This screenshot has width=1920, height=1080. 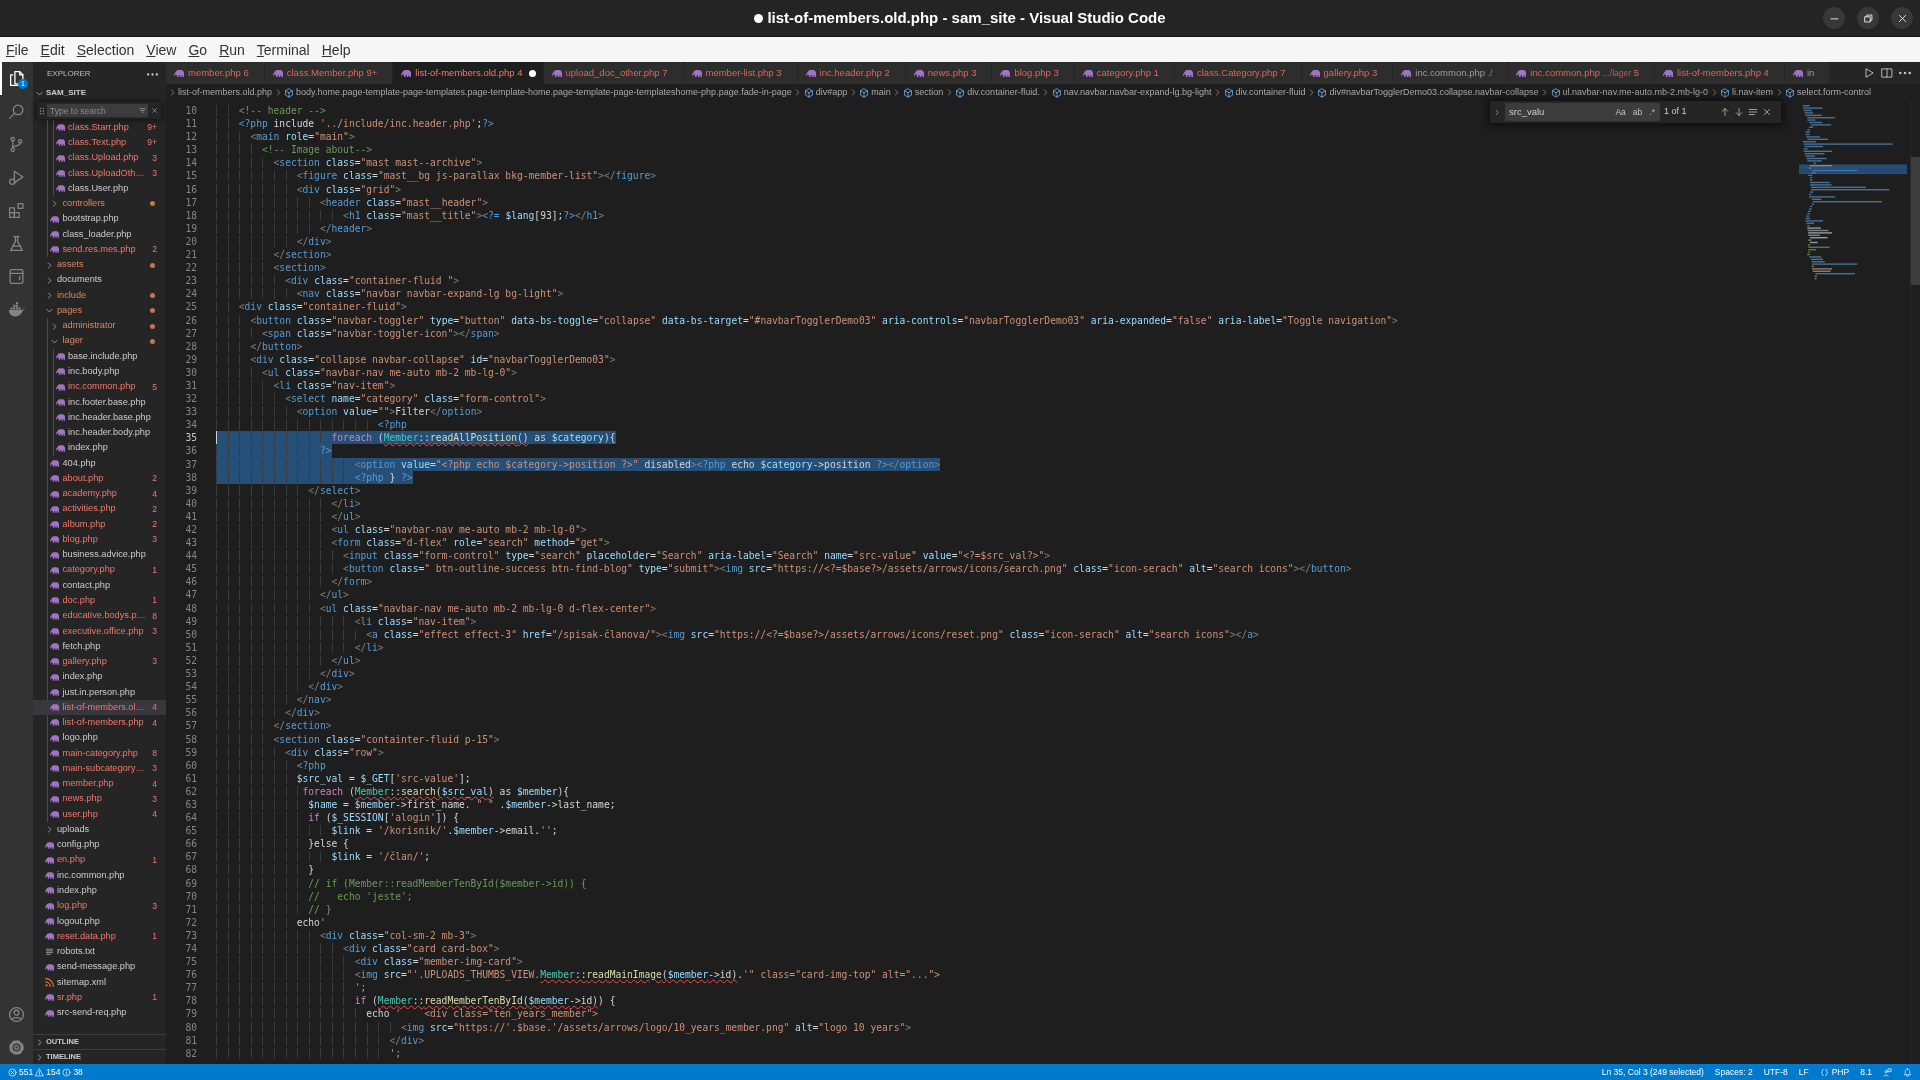 What do you see at coordinates (1834, 1072) in the screenshot?
I see `language-mode: PHP` at bounding box center [1834, 1072].